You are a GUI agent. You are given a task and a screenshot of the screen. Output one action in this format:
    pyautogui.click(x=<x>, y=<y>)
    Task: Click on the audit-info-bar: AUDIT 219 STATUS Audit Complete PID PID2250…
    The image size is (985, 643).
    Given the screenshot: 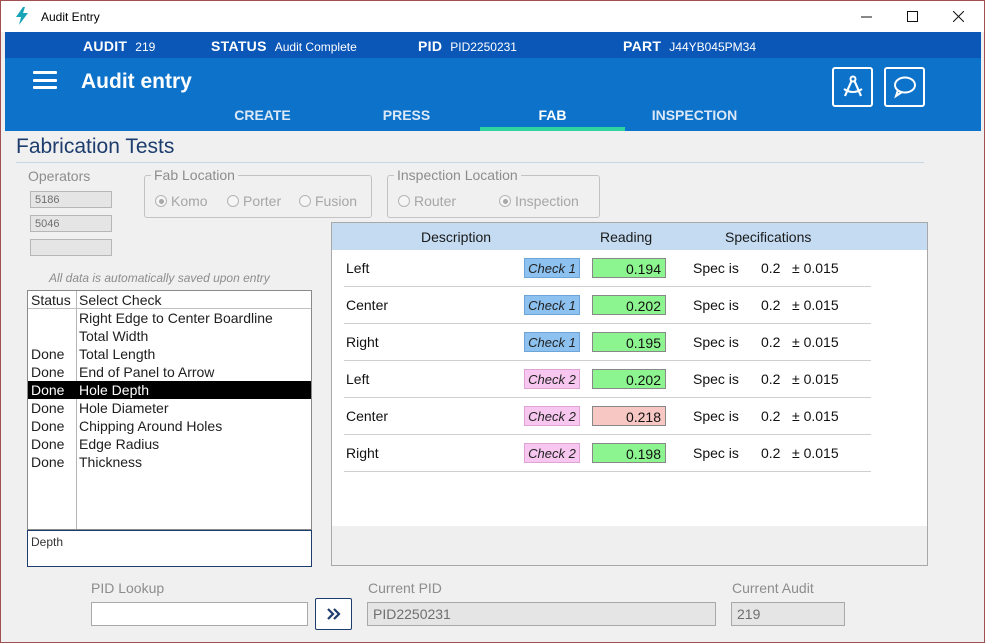 What is the action you would take?
    pyautogui.click(x=493, y=45)
    